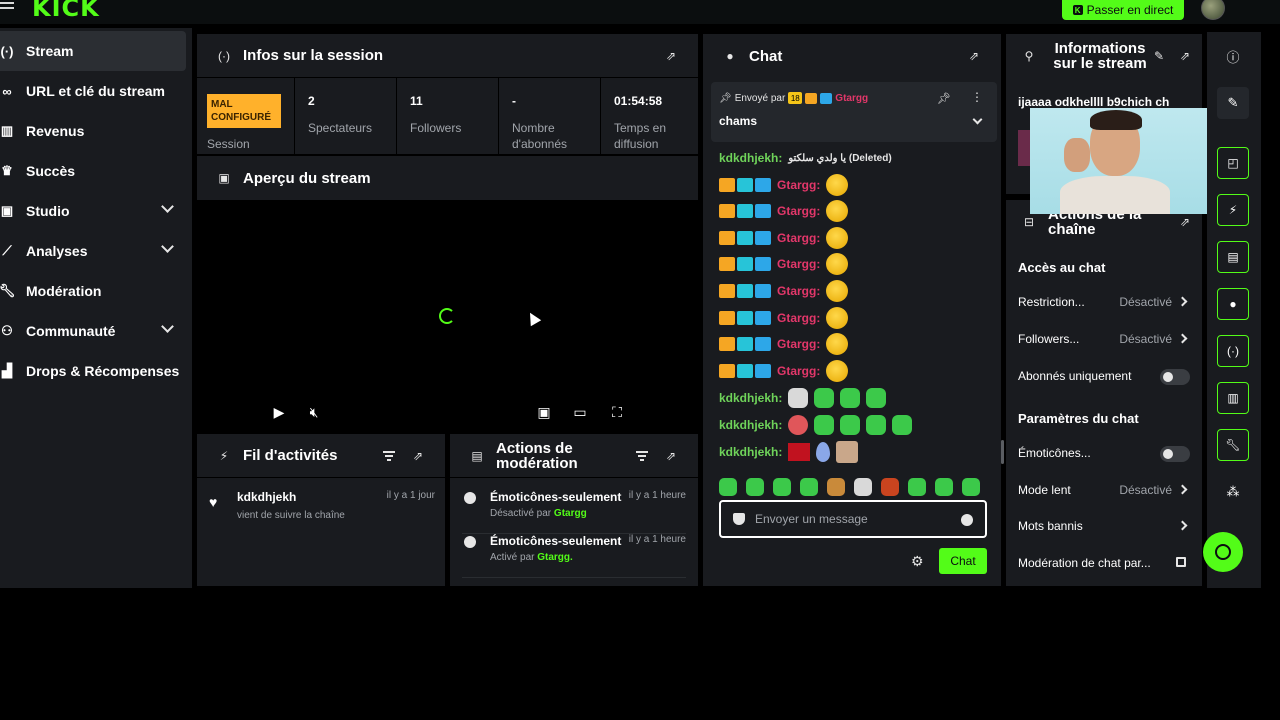  Describe the element at coordinates (1233, 163) in the screenshot. I see `clip-icon: ◰` at that location.